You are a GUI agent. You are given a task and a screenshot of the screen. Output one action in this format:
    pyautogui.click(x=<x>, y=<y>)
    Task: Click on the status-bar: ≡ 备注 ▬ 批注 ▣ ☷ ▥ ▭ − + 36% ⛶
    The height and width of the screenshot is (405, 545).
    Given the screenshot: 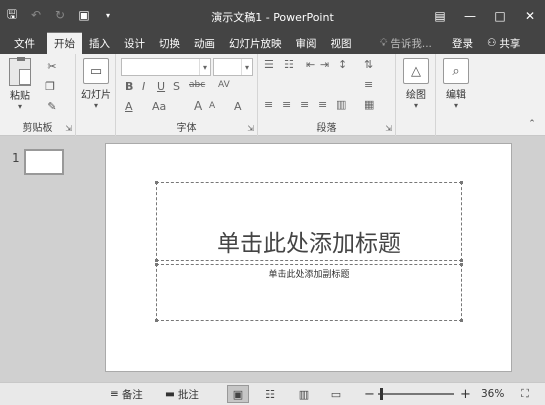 What is the action you would take?
    pyautogui.click(x=272, y=393)
    